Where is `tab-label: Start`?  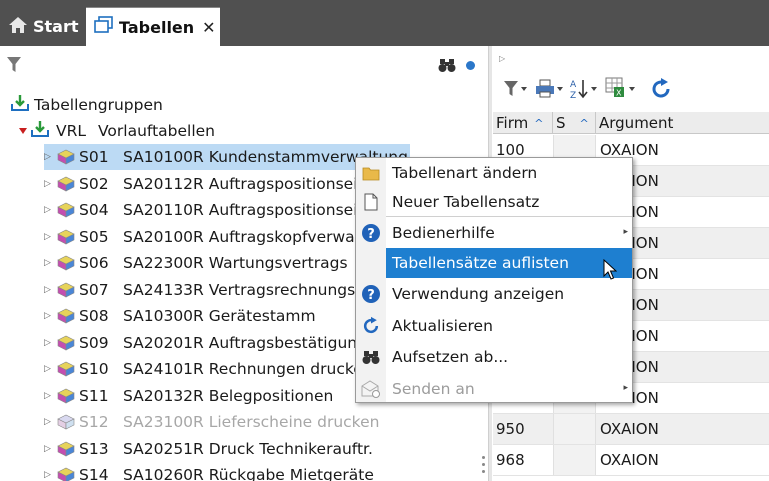
tab-label: Start is located at coordinates (56, 26).